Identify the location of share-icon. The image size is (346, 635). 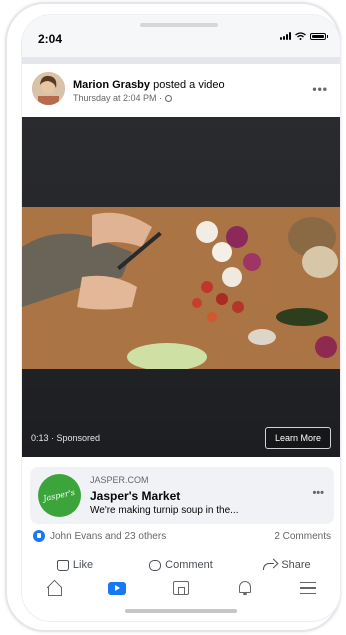
(270, 565).